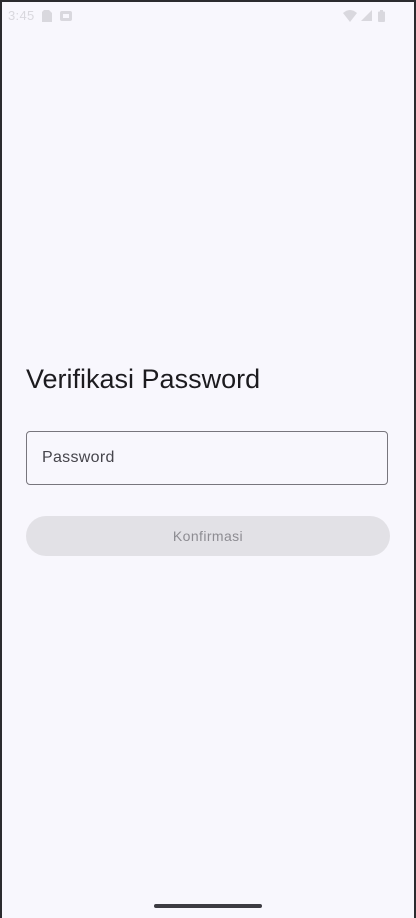  I want to click on status-bar: 3:45, so click(208, 15).